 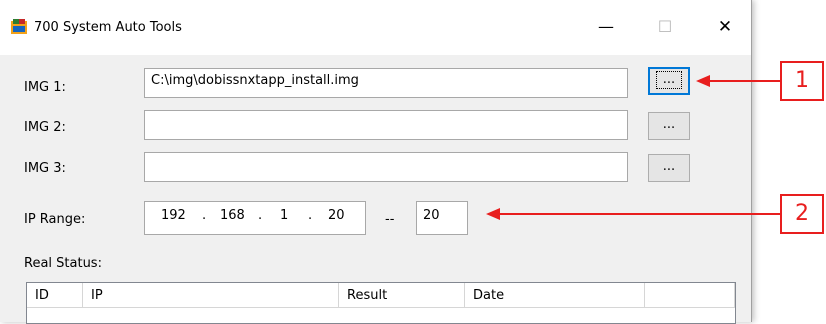 I want to click on callout-number-1: 1, so click(x=802, y=81).